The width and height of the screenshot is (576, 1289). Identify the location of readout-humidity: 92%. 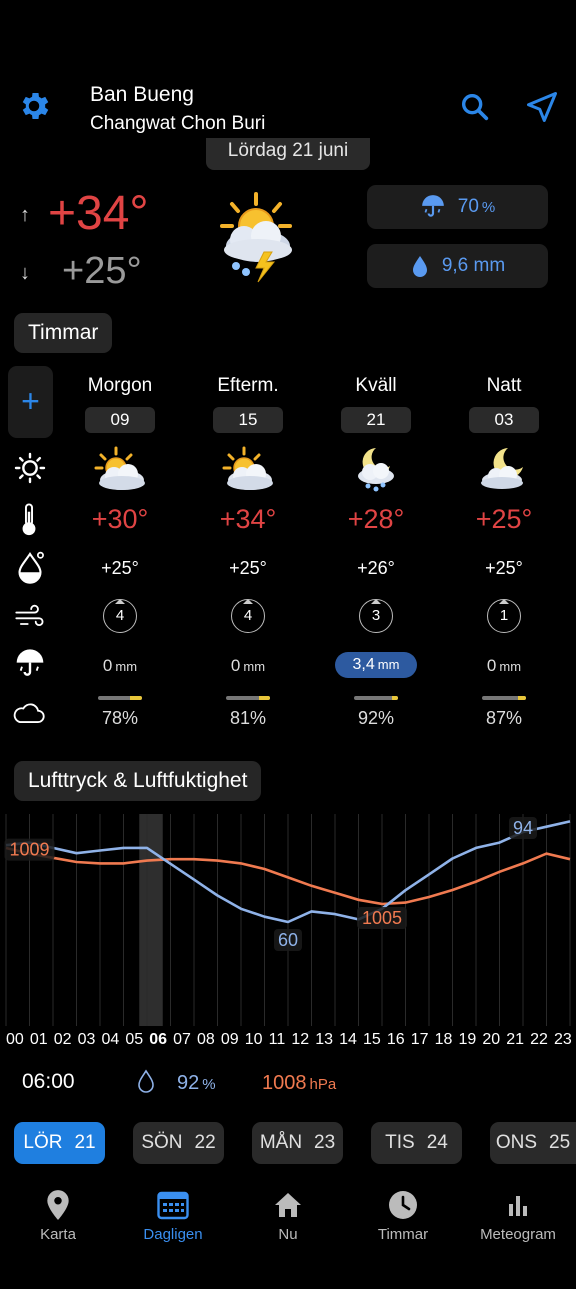
(196, 1083).